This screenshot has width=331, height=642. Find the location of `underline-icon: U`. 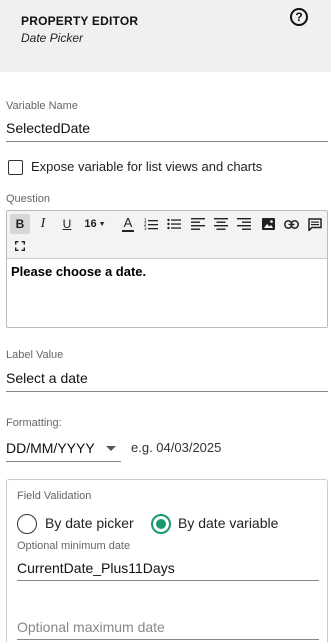

underline-icon: U is located at coordinates (67, 224).